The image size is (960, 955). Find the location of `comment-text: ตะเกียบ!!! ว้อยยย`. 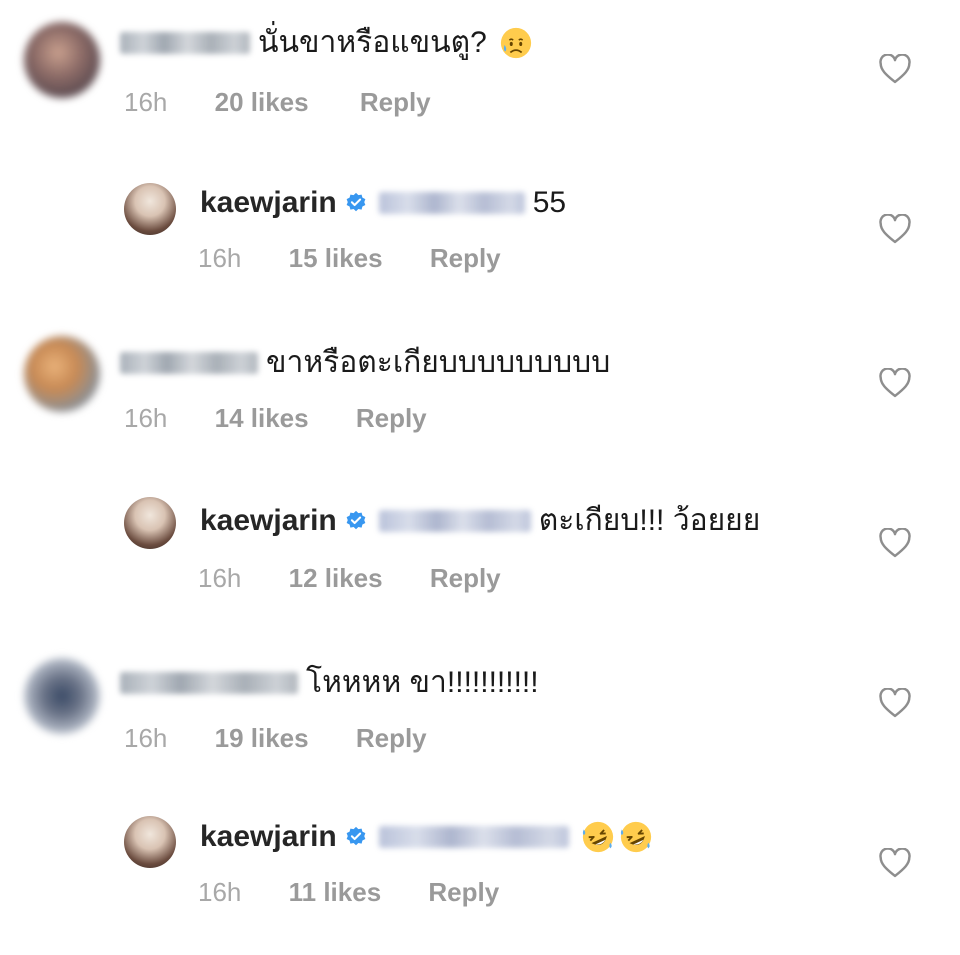

comment-text: ตะเกียบ!!! ว้อยยย is located at coordinates (649, 520).